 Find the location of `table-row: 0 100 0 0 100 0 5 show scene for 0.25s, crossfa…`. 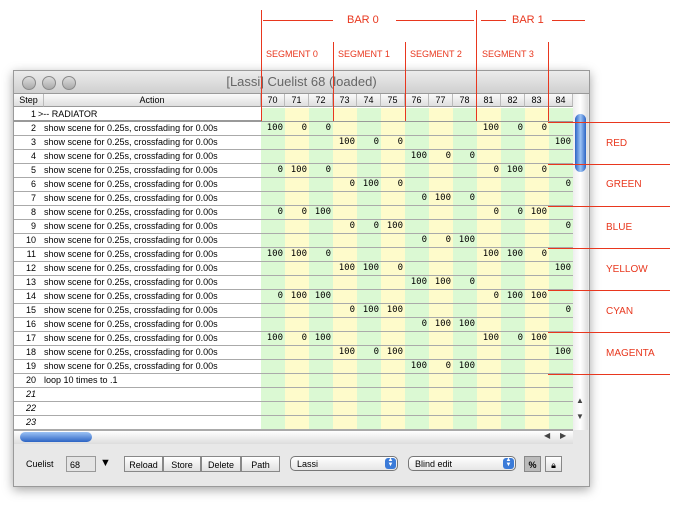

table-row: 0 100 0 0 100 0 5 show scene for 0.25s, crossfa… is located at coordinates (293, 171).